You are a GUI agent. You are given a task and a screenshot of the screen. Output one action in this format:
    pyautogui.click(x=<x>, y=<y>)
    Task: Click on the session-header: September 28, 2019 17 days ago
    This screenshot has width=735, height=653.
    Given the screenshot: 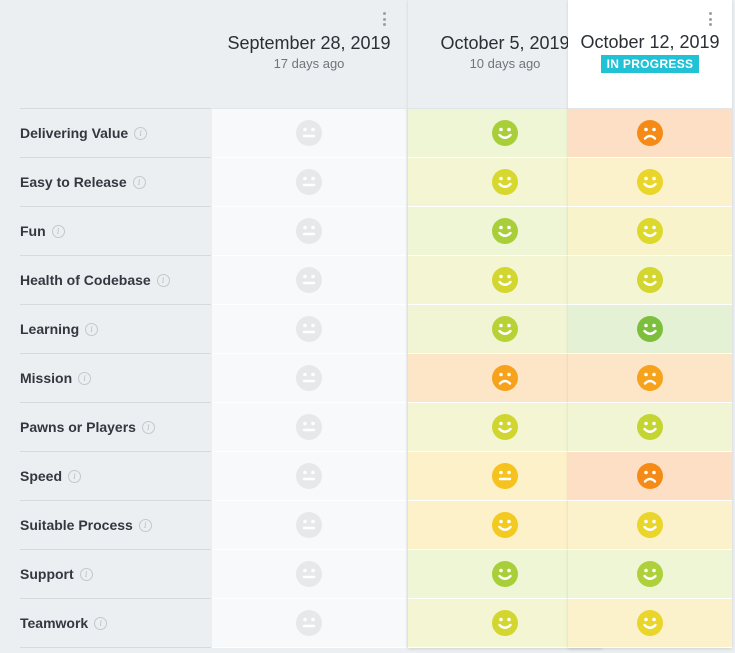 What is the action you would take?
    pyautogui.click(x=309, y=54)
    